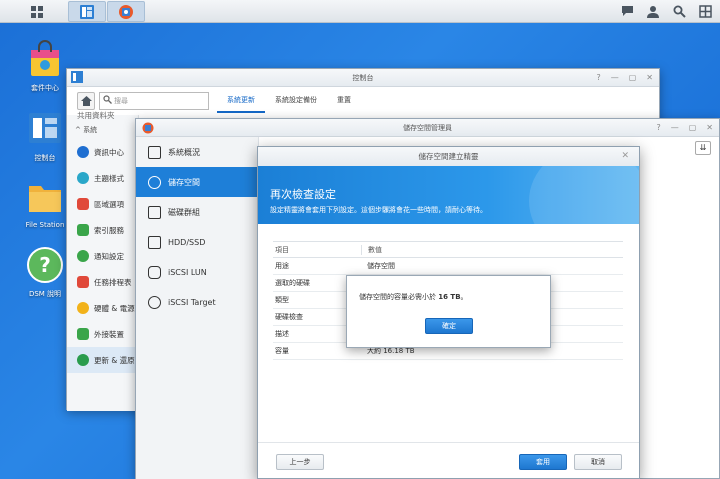  What do you see at coordinates (154, 272) in the screenshot?
I see `database-icon` at bounding box center [154, 272].